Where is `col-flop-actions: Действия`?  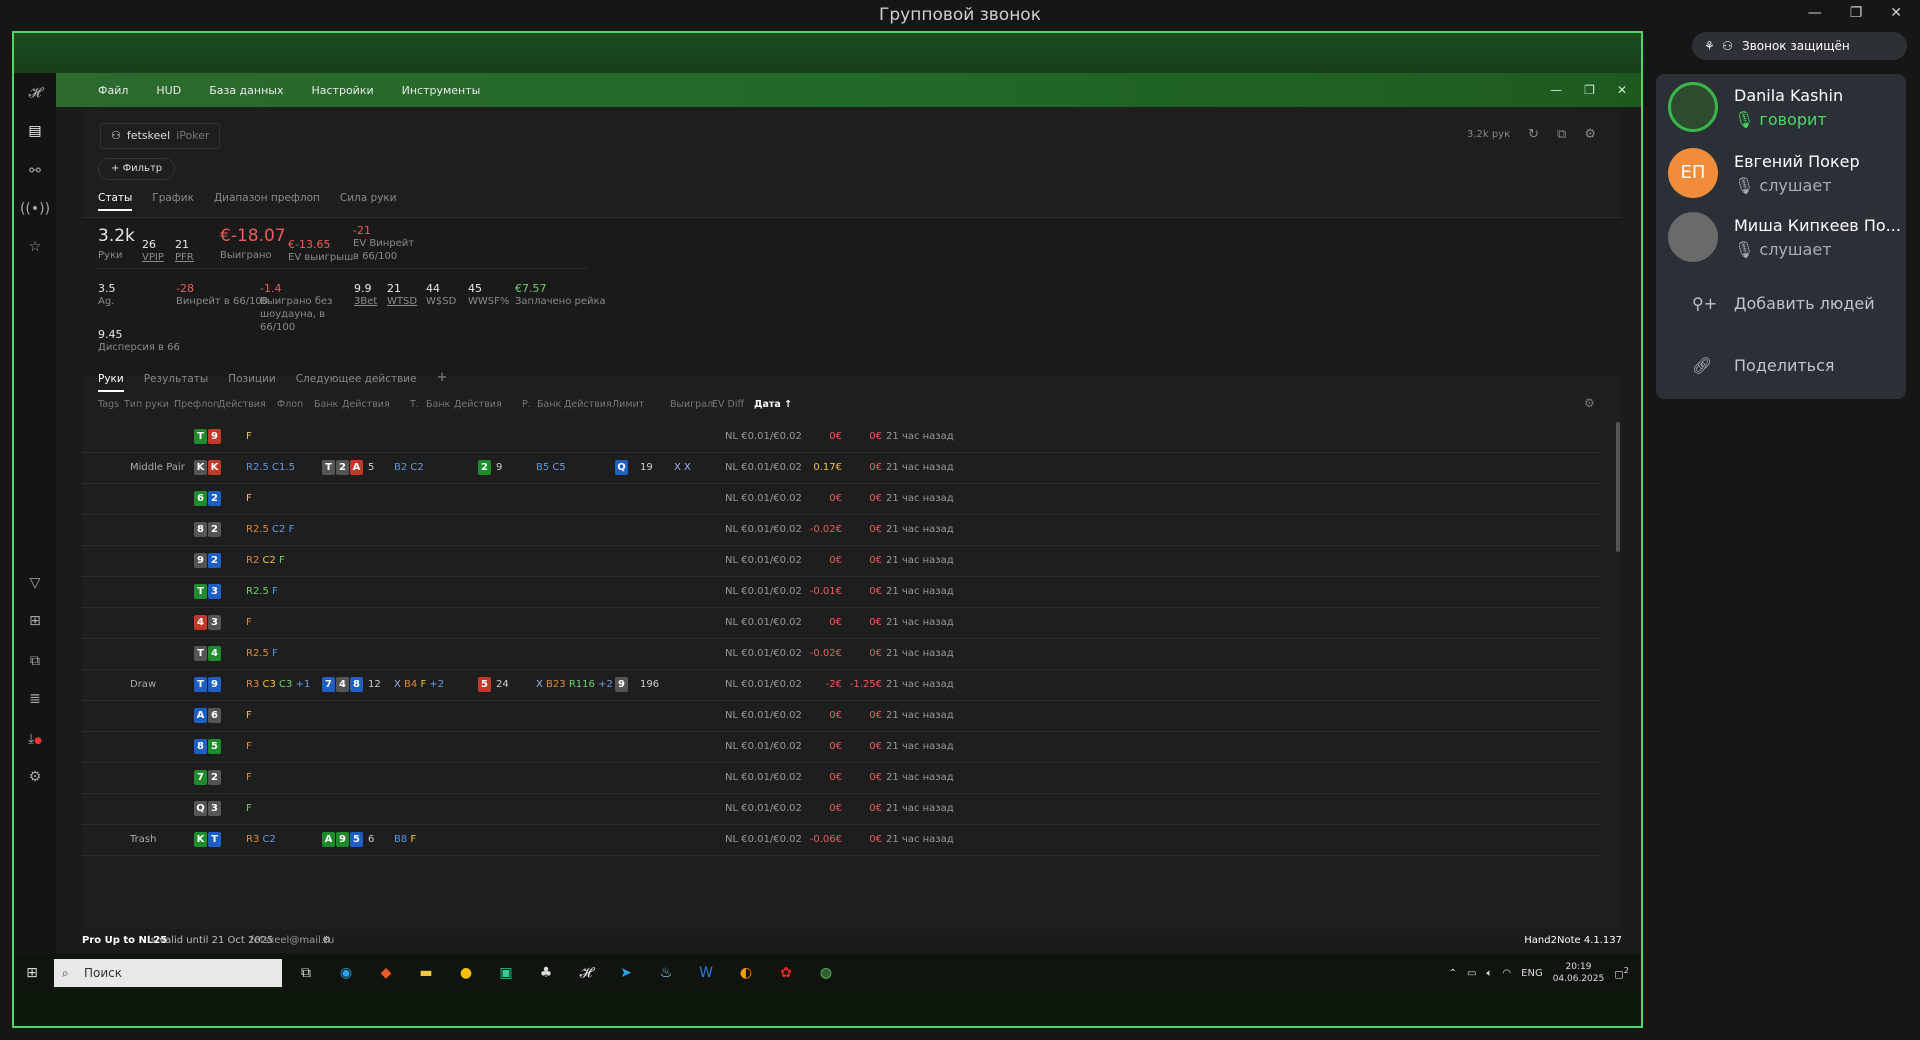 col-flop-actions: Действия is located at coordinates (366, 404).